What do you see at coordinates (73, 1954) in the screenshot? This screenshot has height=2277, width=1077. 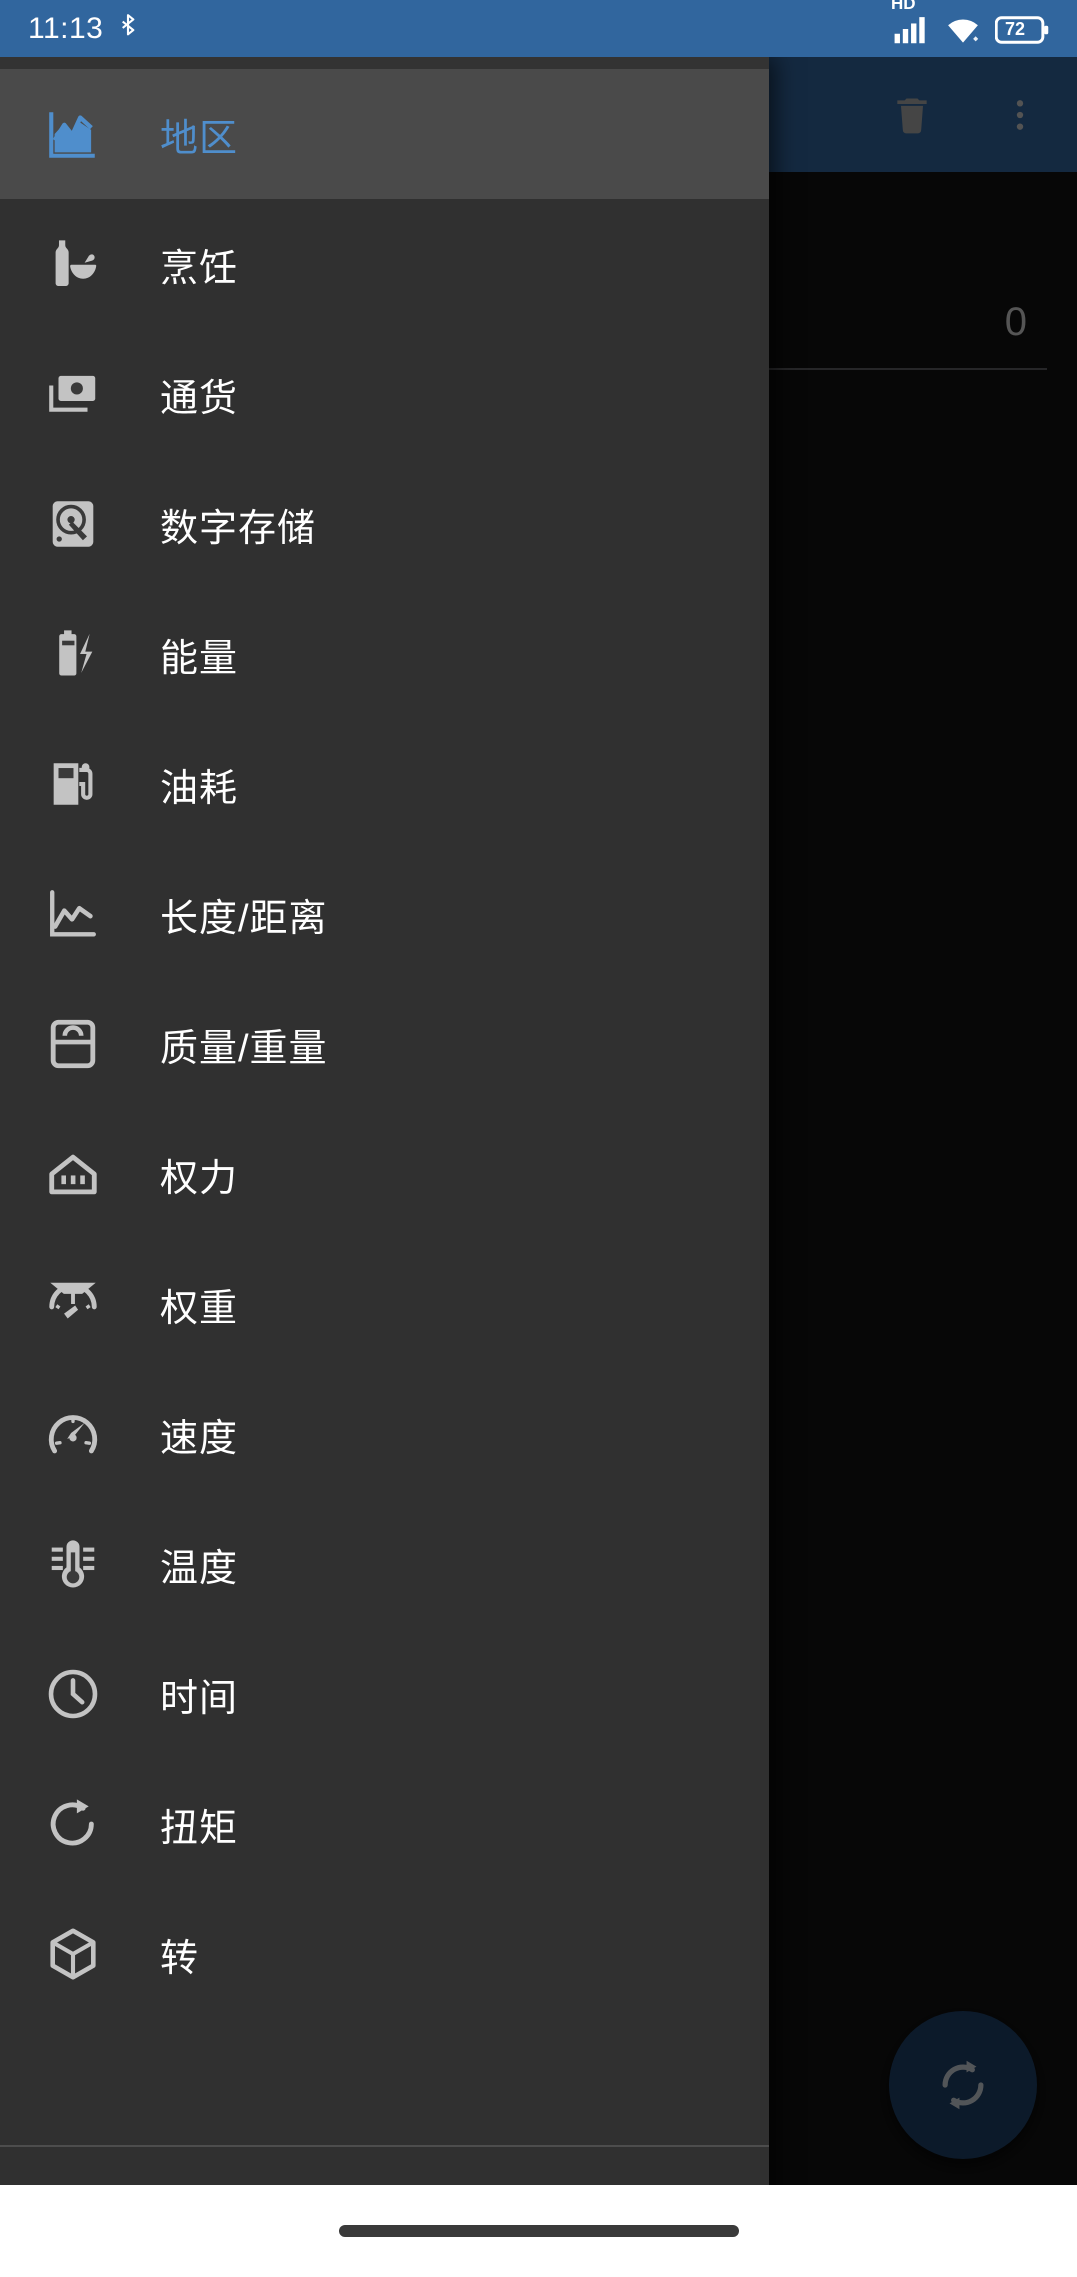 I see `cube-icon` at bounding box center [73, 1954].